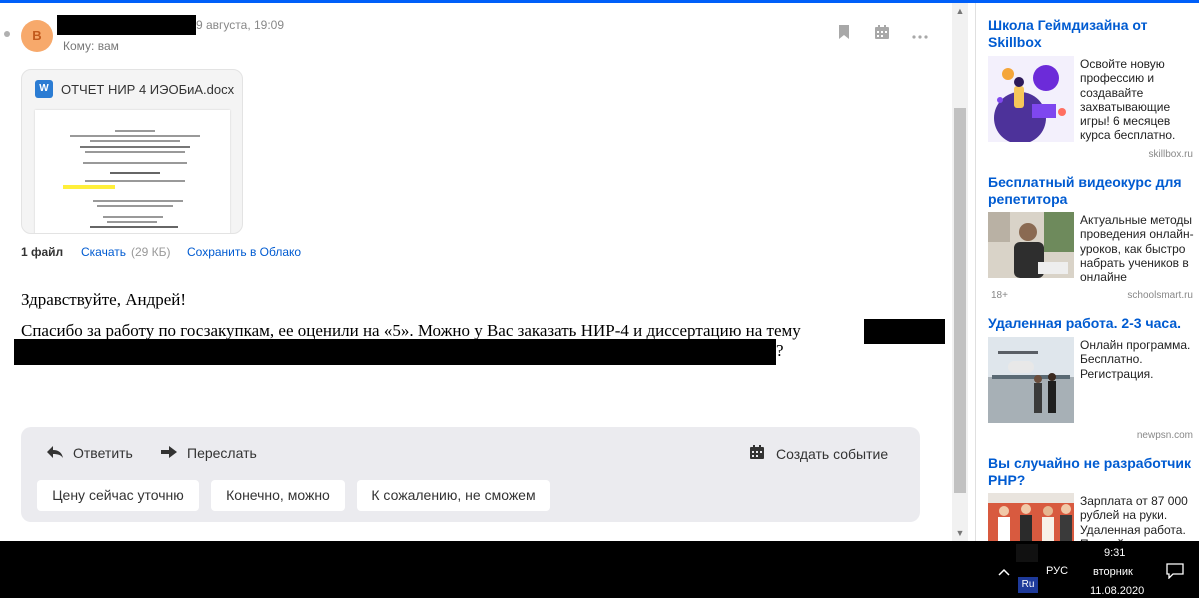  What do you see at coordinates (56, 453) in the screenshot?
I see `reply-arrow-icon` at bounding box center [56, 453].